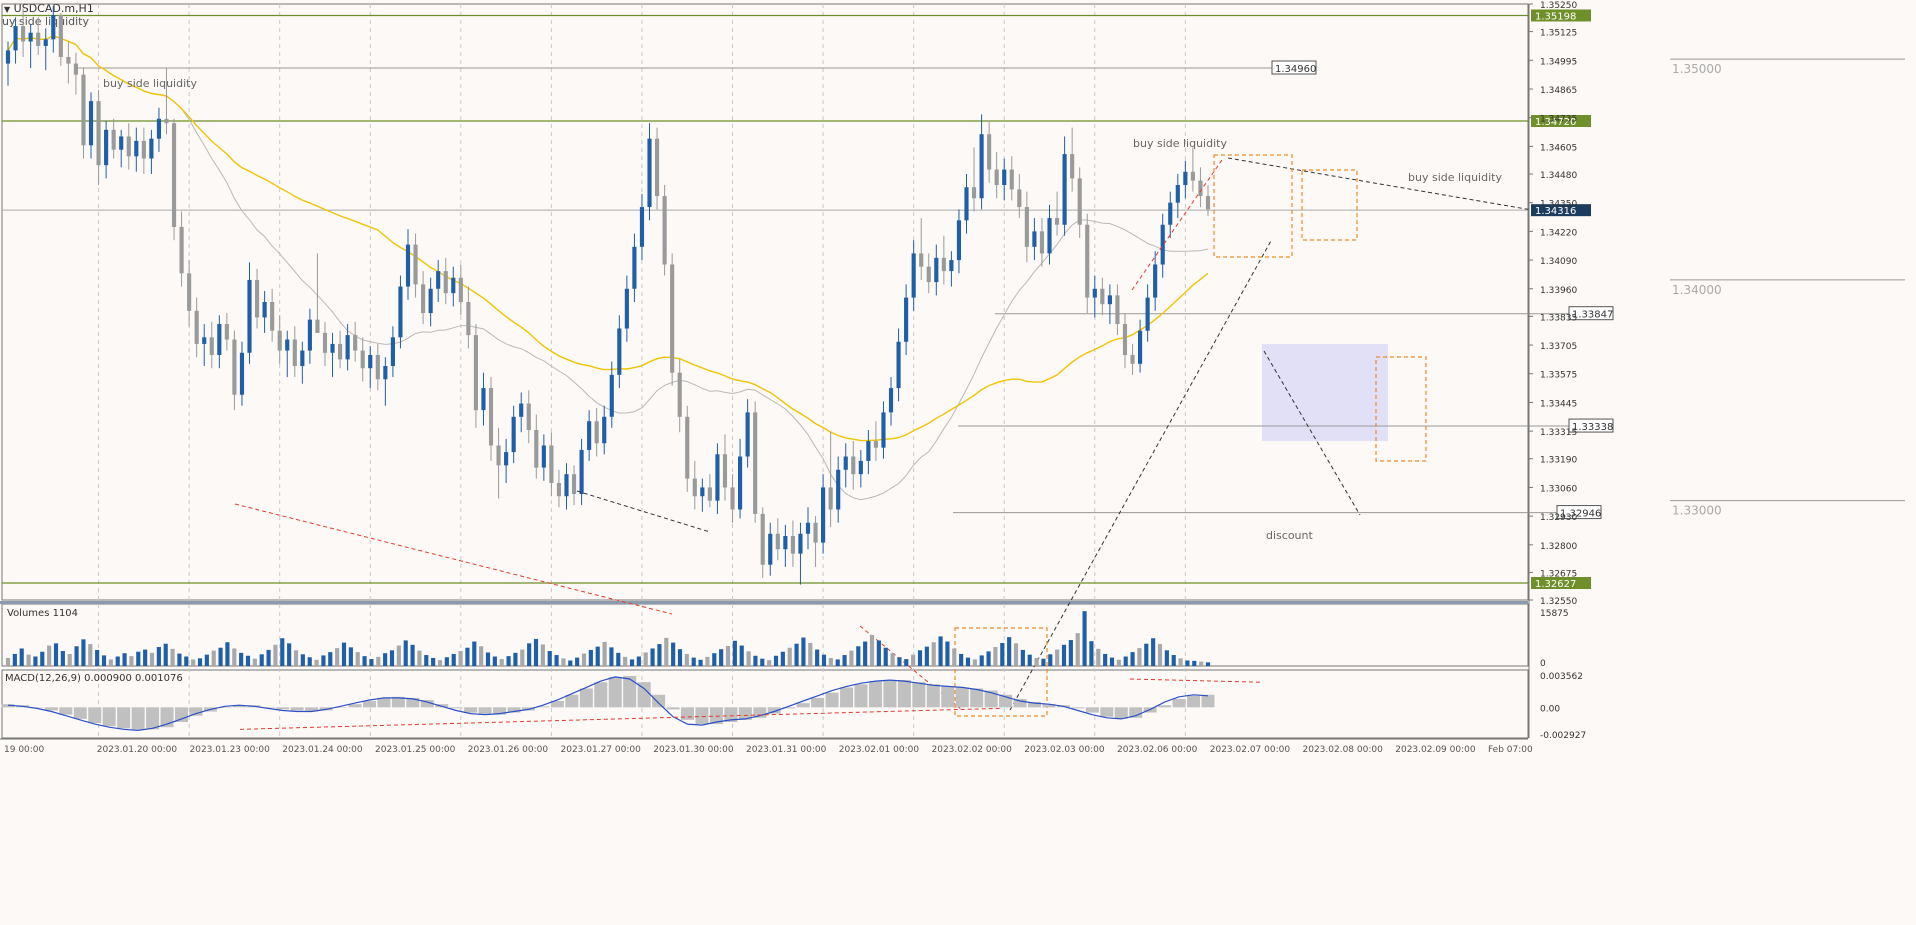 The height and width of the screenshot is (925, 1916). Describe the element at coordinates (1558, 233) in the screenshot. I see `price-axis-label: 1.34220` at that location.